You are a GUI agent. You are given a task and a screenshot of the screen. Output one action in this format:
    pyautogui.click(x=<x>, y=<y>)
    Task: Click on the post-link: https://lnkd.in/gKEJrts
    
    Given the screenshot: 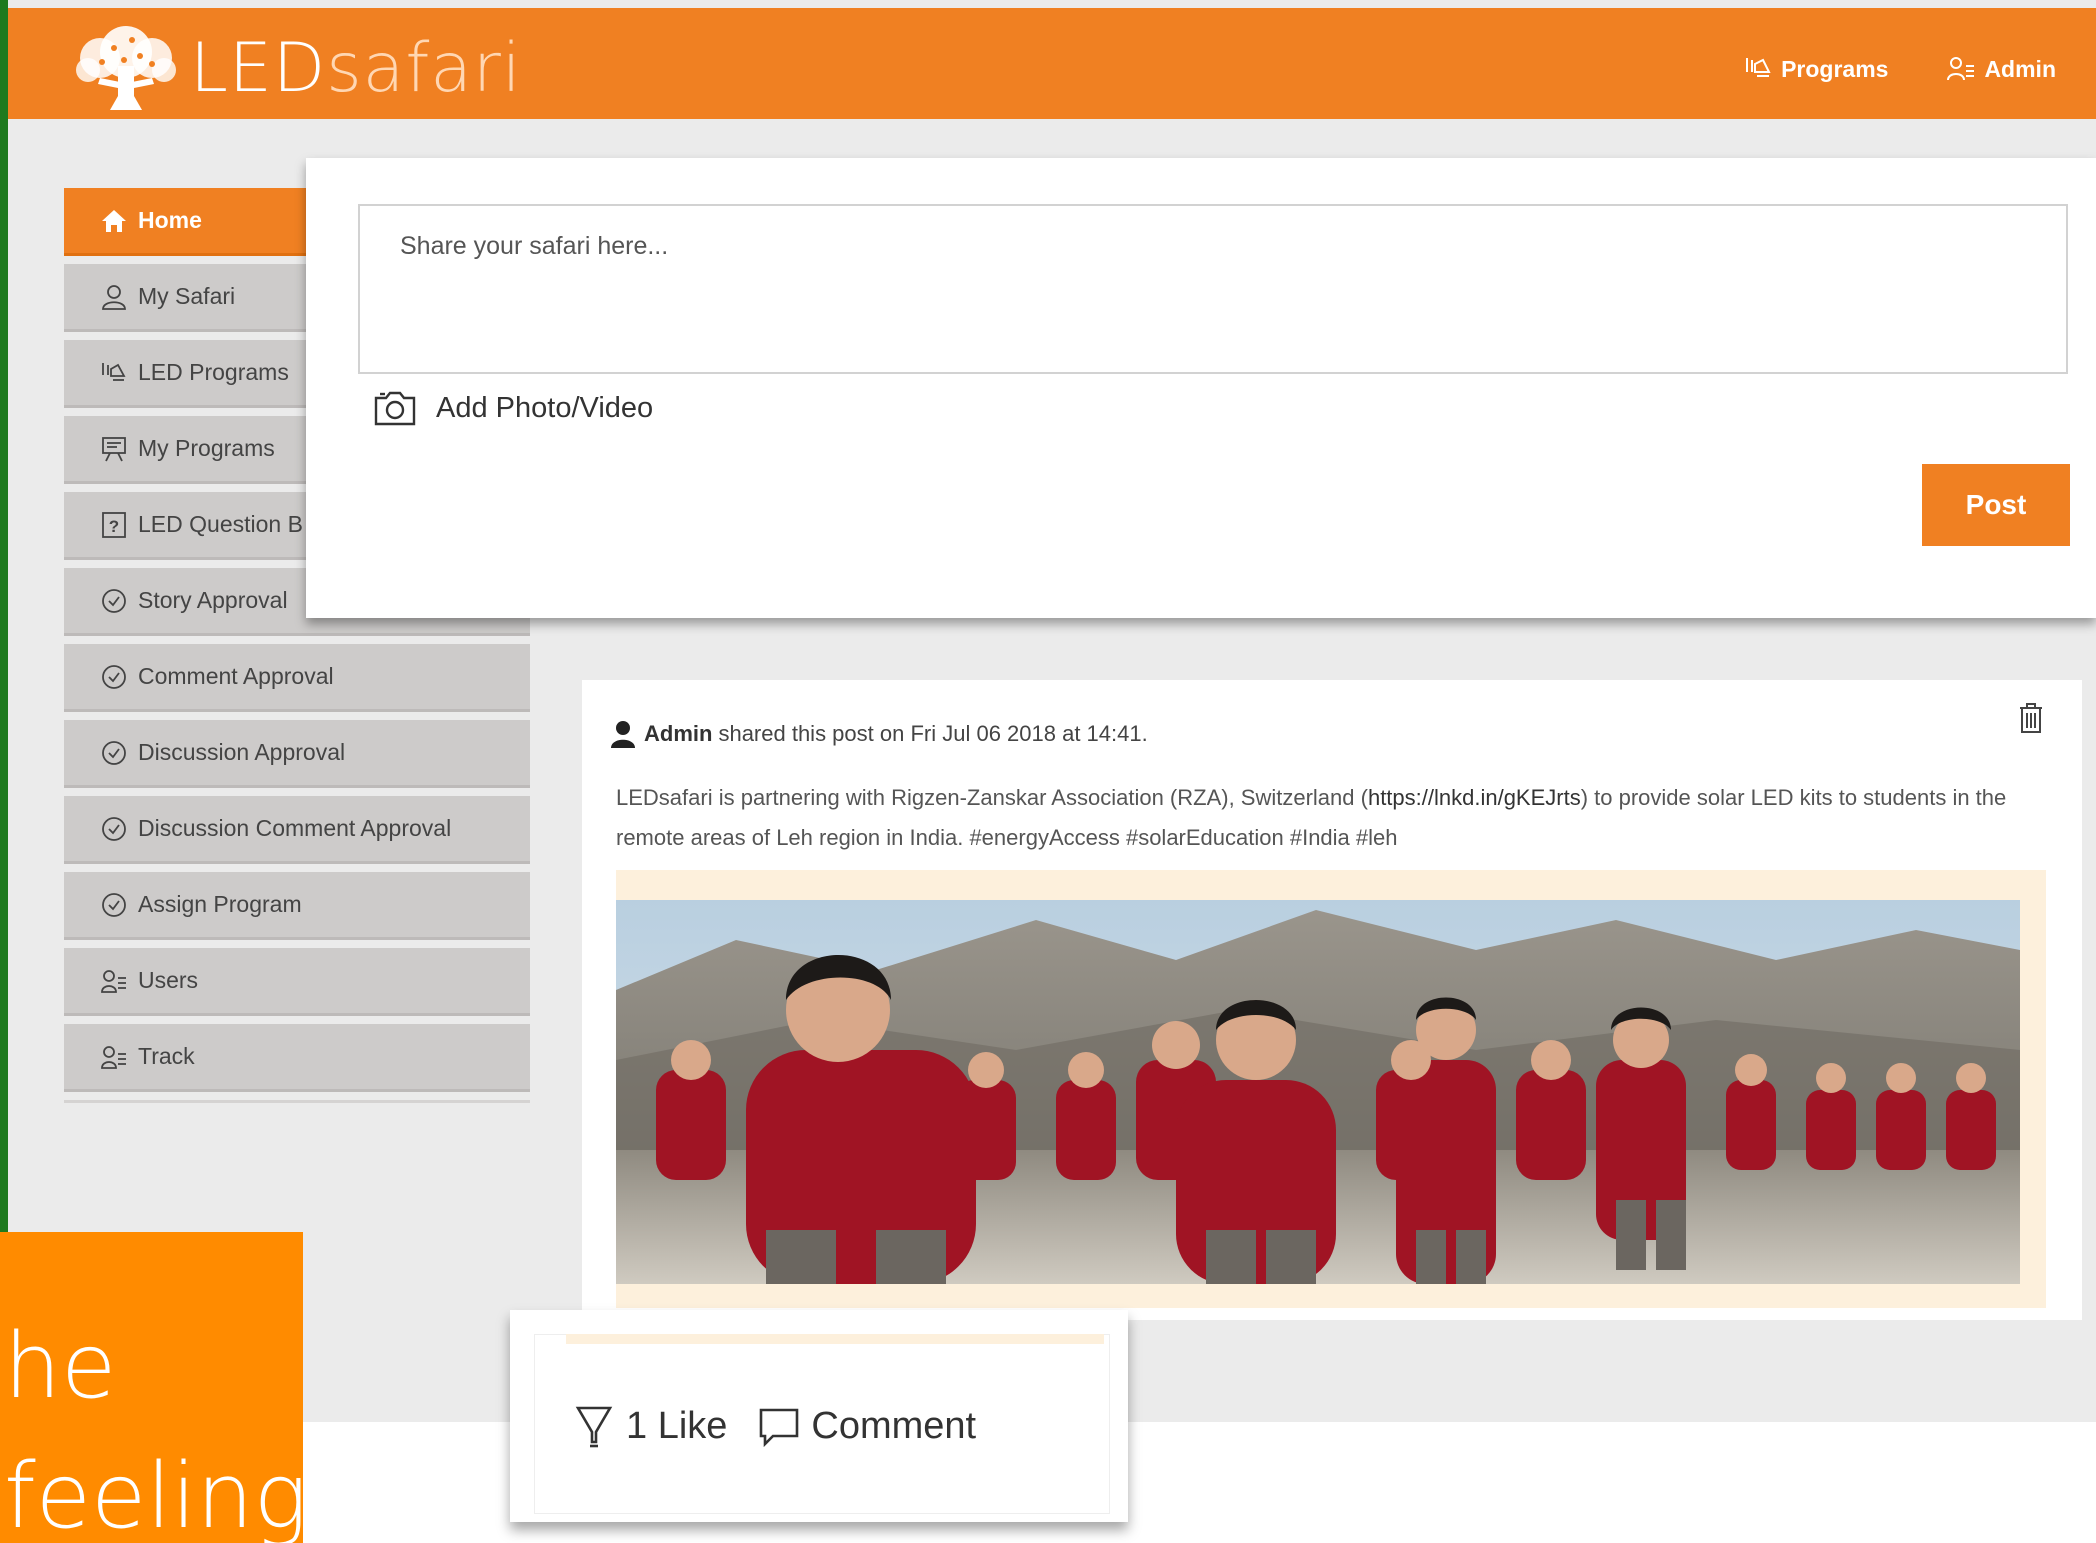 What is the action you would take?
    pyautogui.click(x=1474, y=797)
    